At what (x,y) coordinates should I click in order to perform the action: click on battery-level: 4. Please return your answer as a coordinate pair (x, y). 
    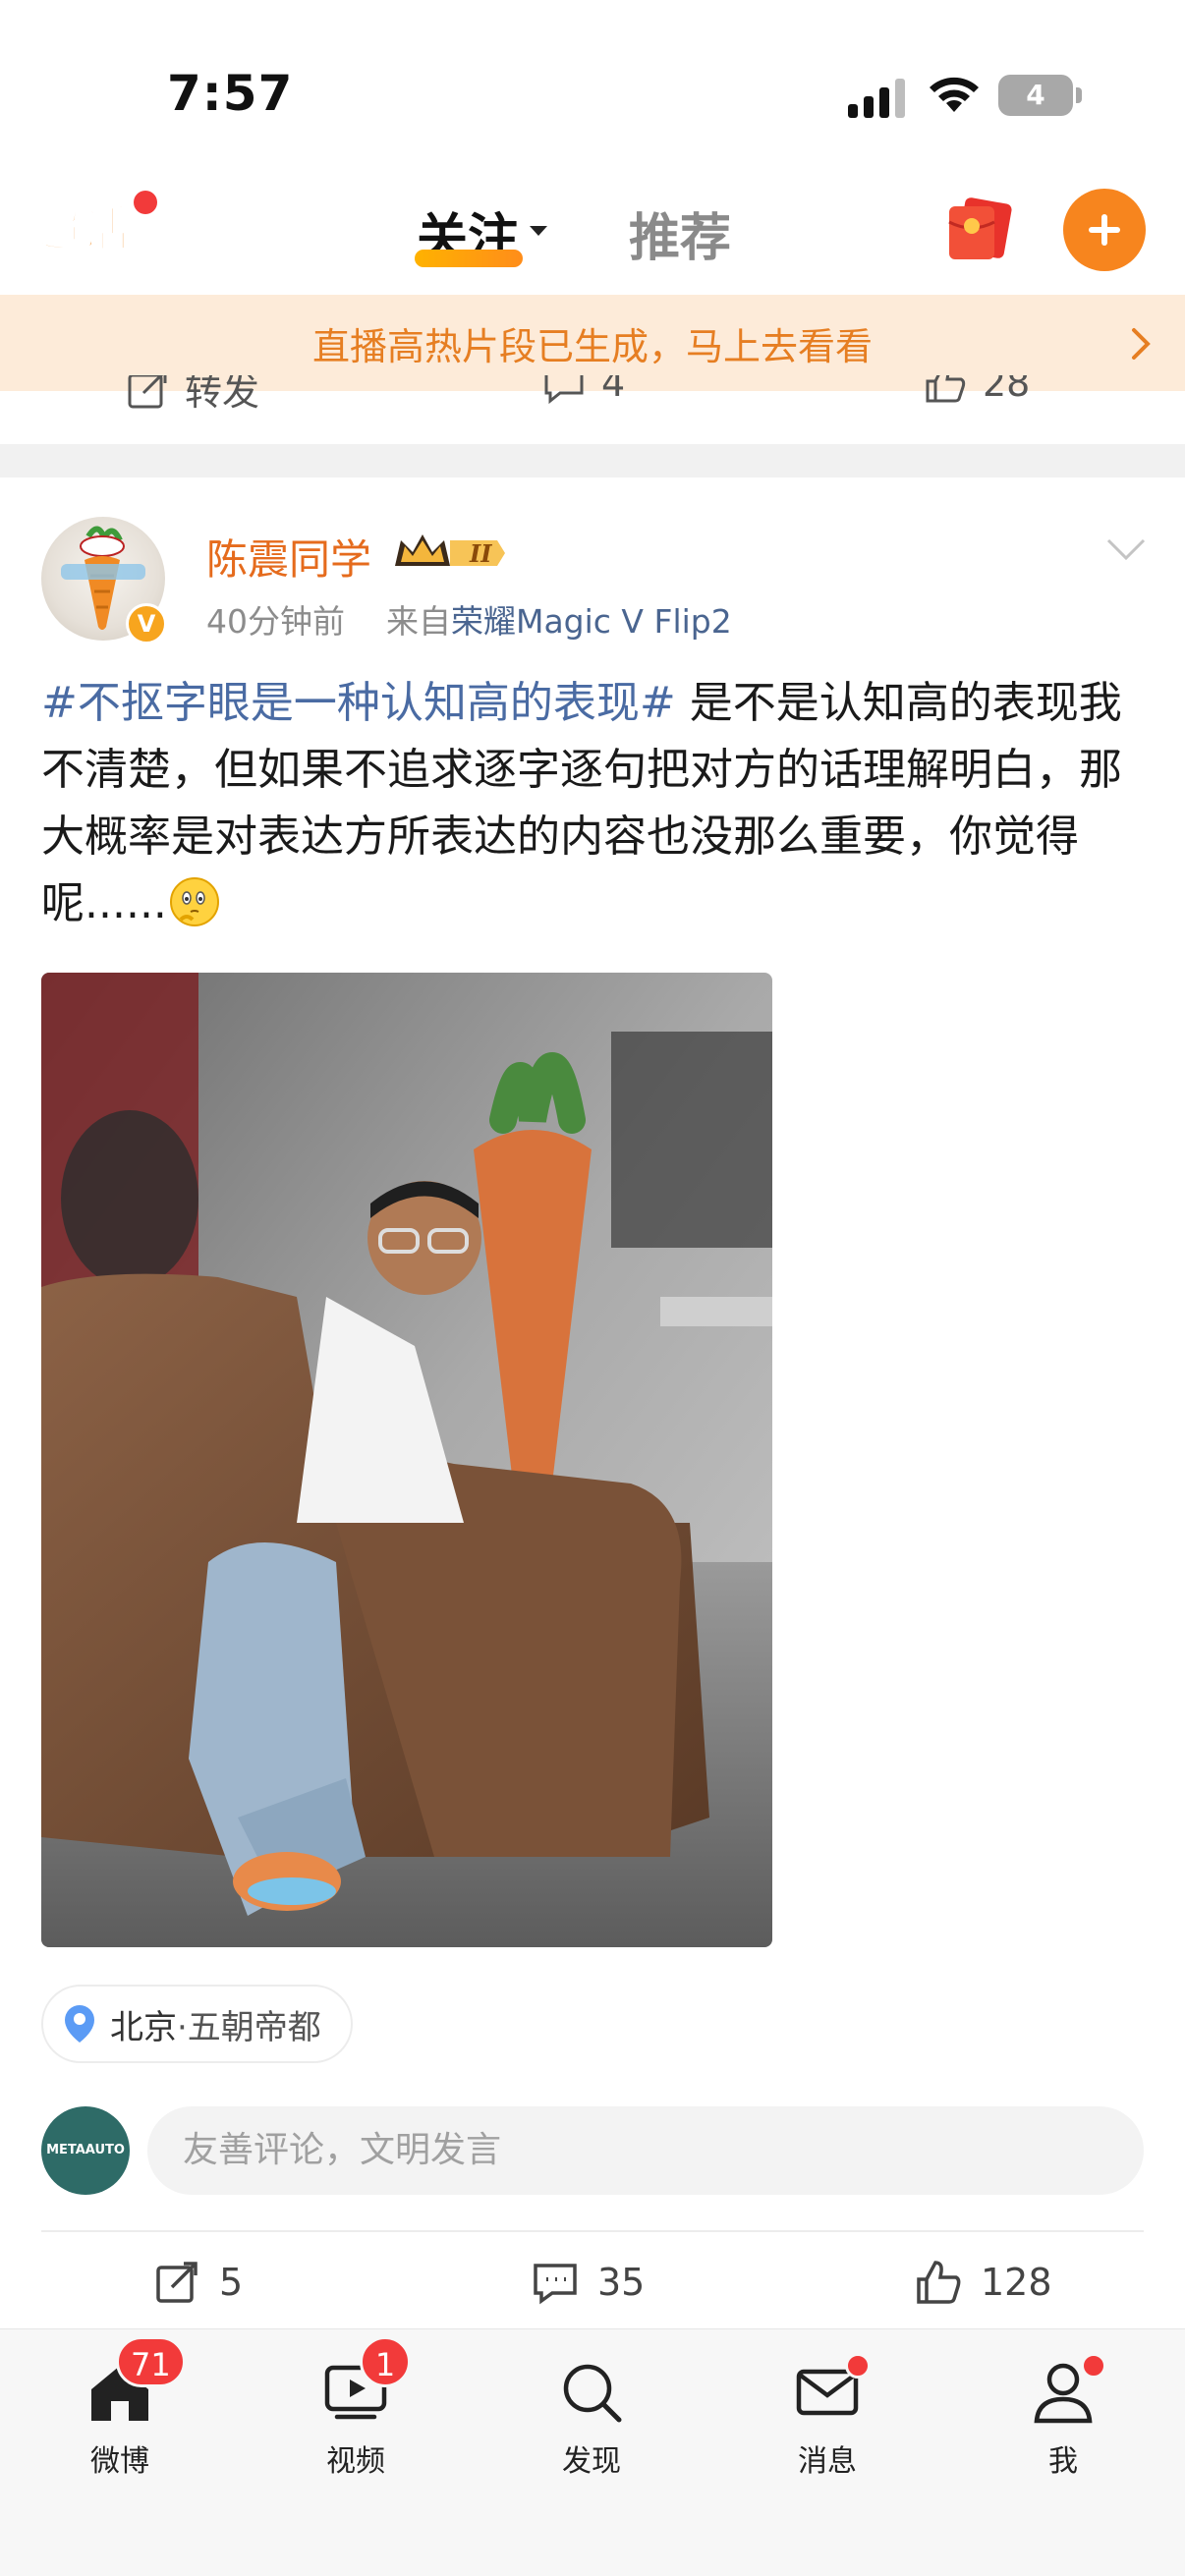
    Looking at the image, I should click on (1035, 95).